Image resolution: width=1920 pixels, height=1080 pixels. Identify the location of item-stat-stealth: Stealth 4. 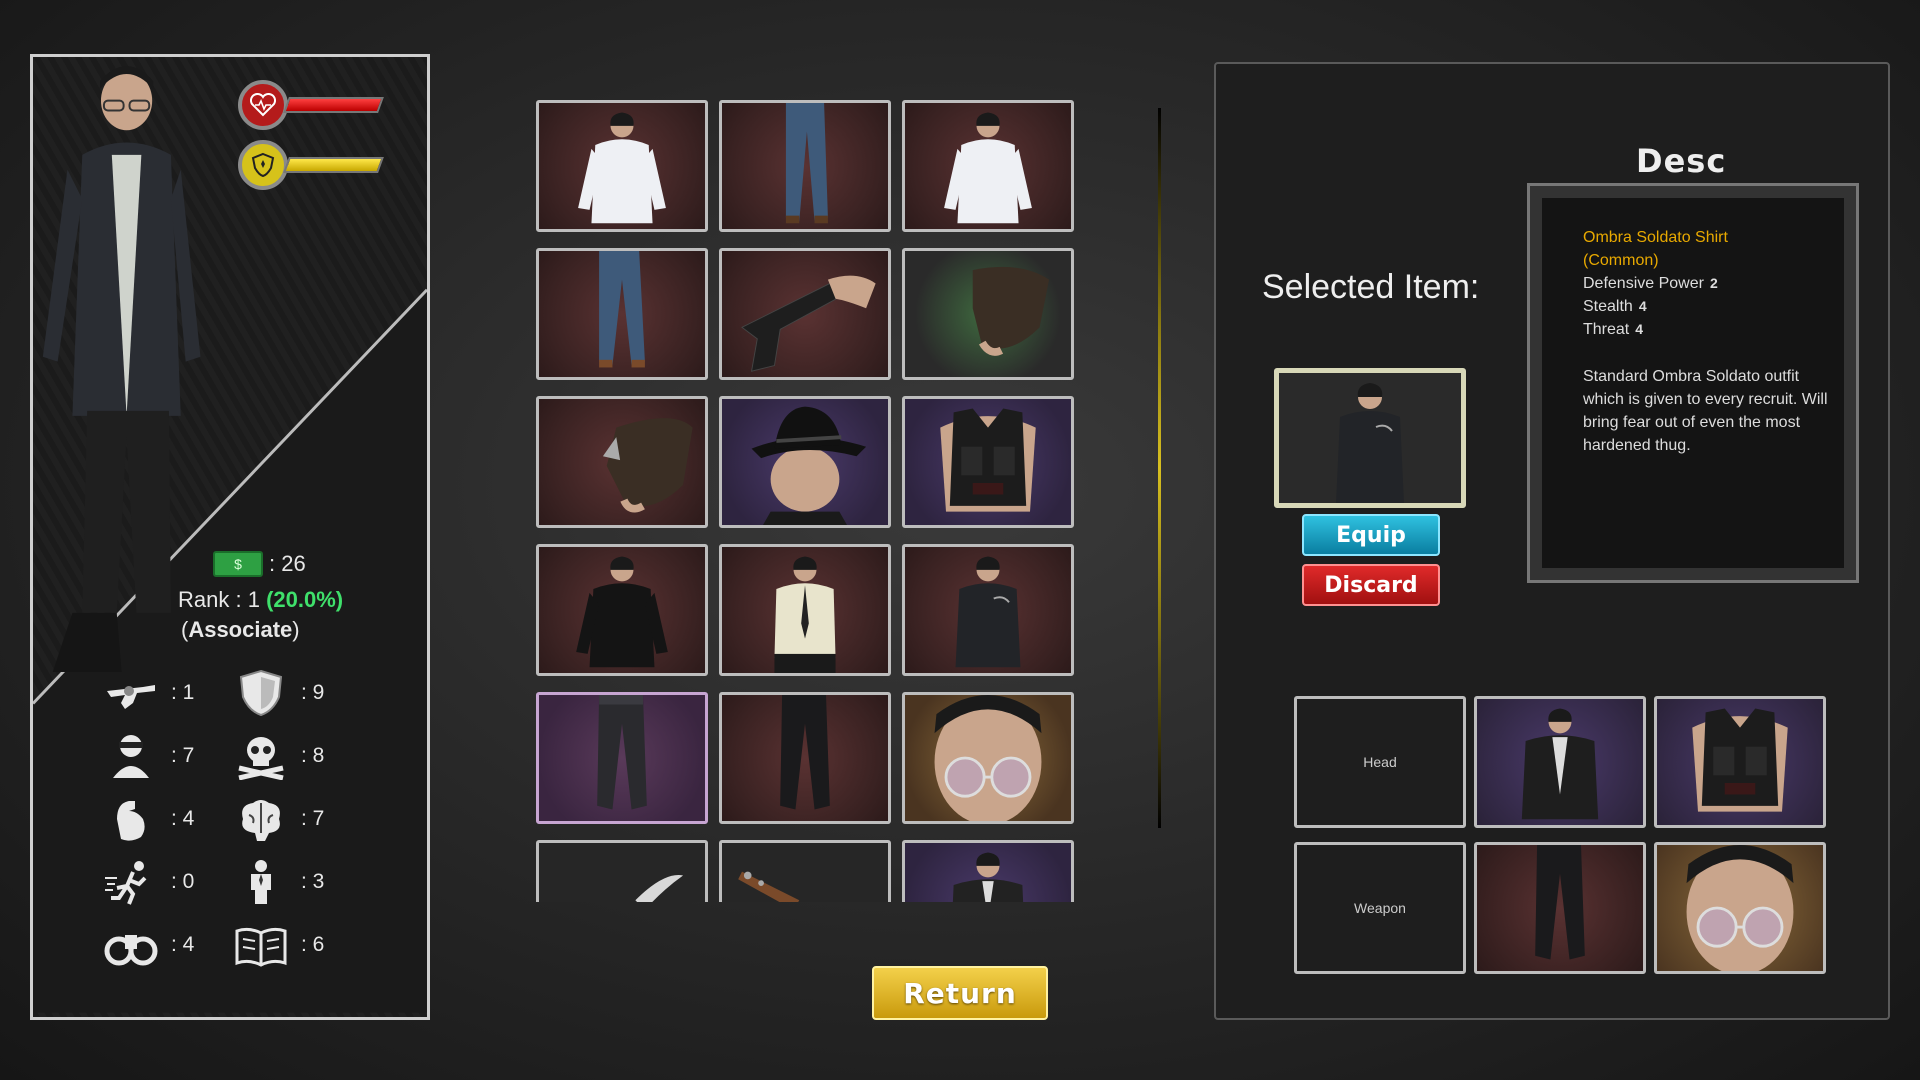
(1615, 306).